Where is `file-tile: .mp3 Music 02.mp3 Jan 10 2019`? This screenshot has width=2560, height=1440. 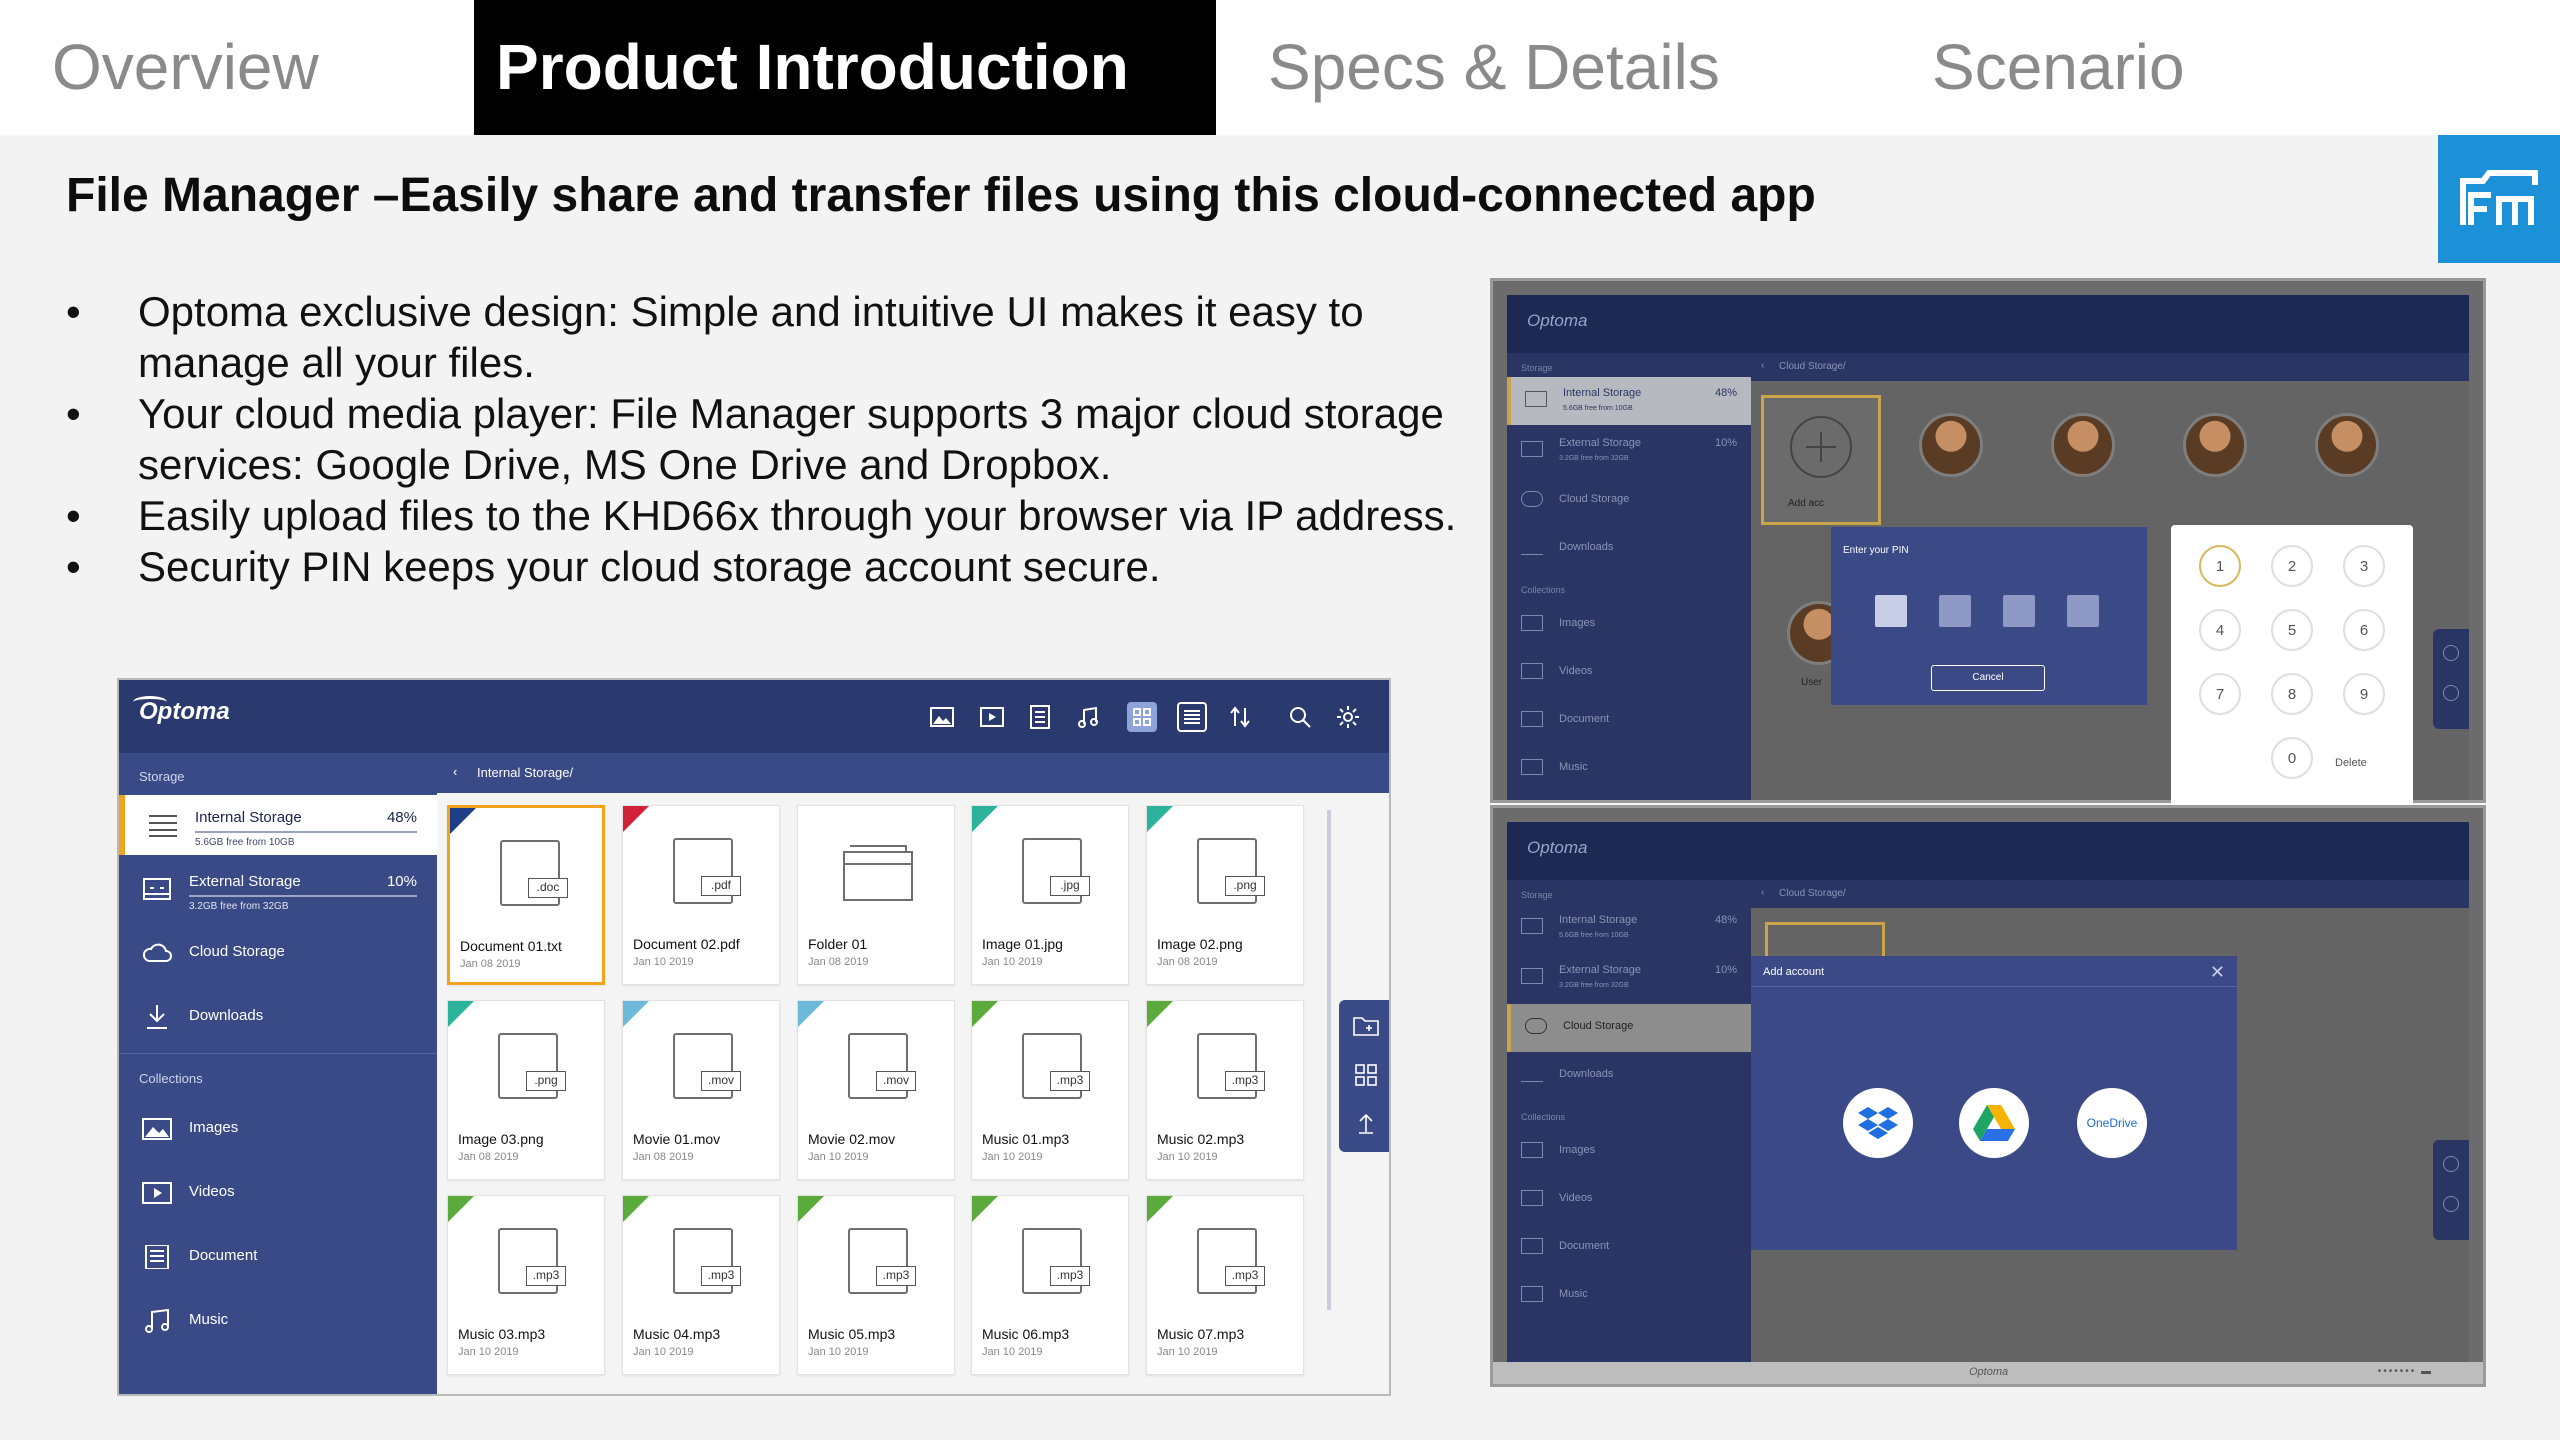
file-tile: .mp3 Music 02.mp3 Jan 10 2019 is located at coordinates (1225, 1090).